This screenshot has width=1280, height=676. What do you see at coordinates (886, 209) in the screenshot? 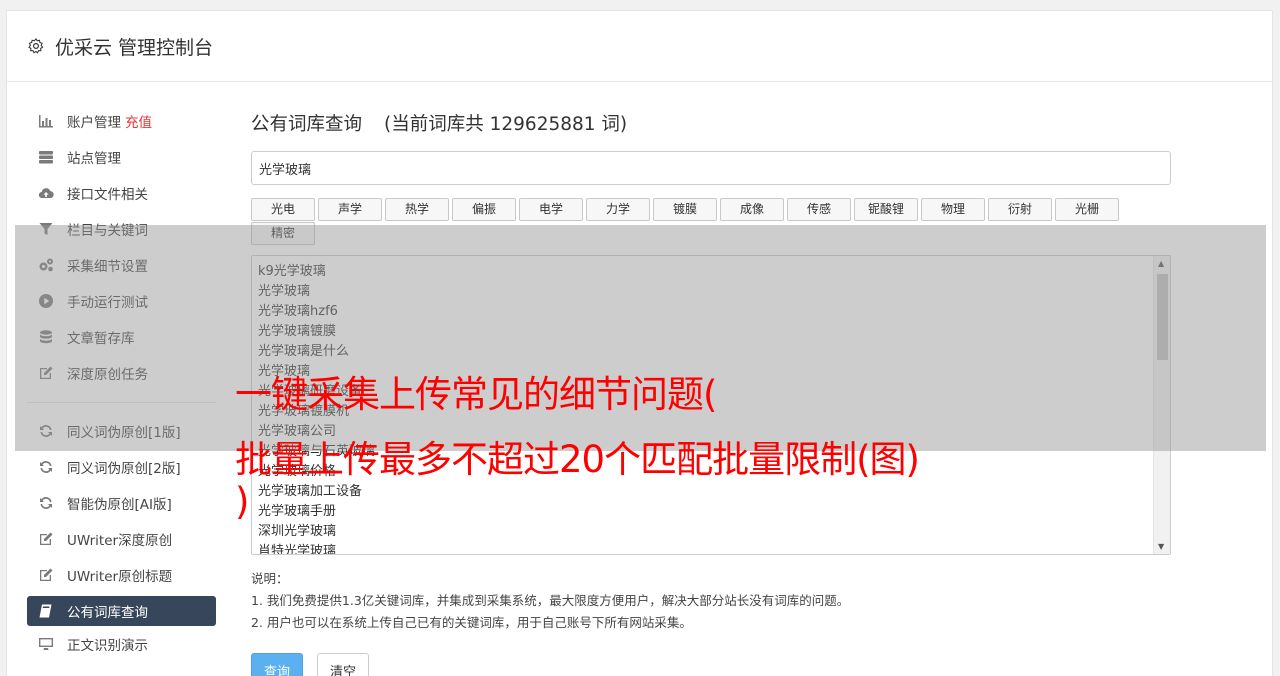
I see `tag-button: 铌酸锂` at bounding box center [886, 209].